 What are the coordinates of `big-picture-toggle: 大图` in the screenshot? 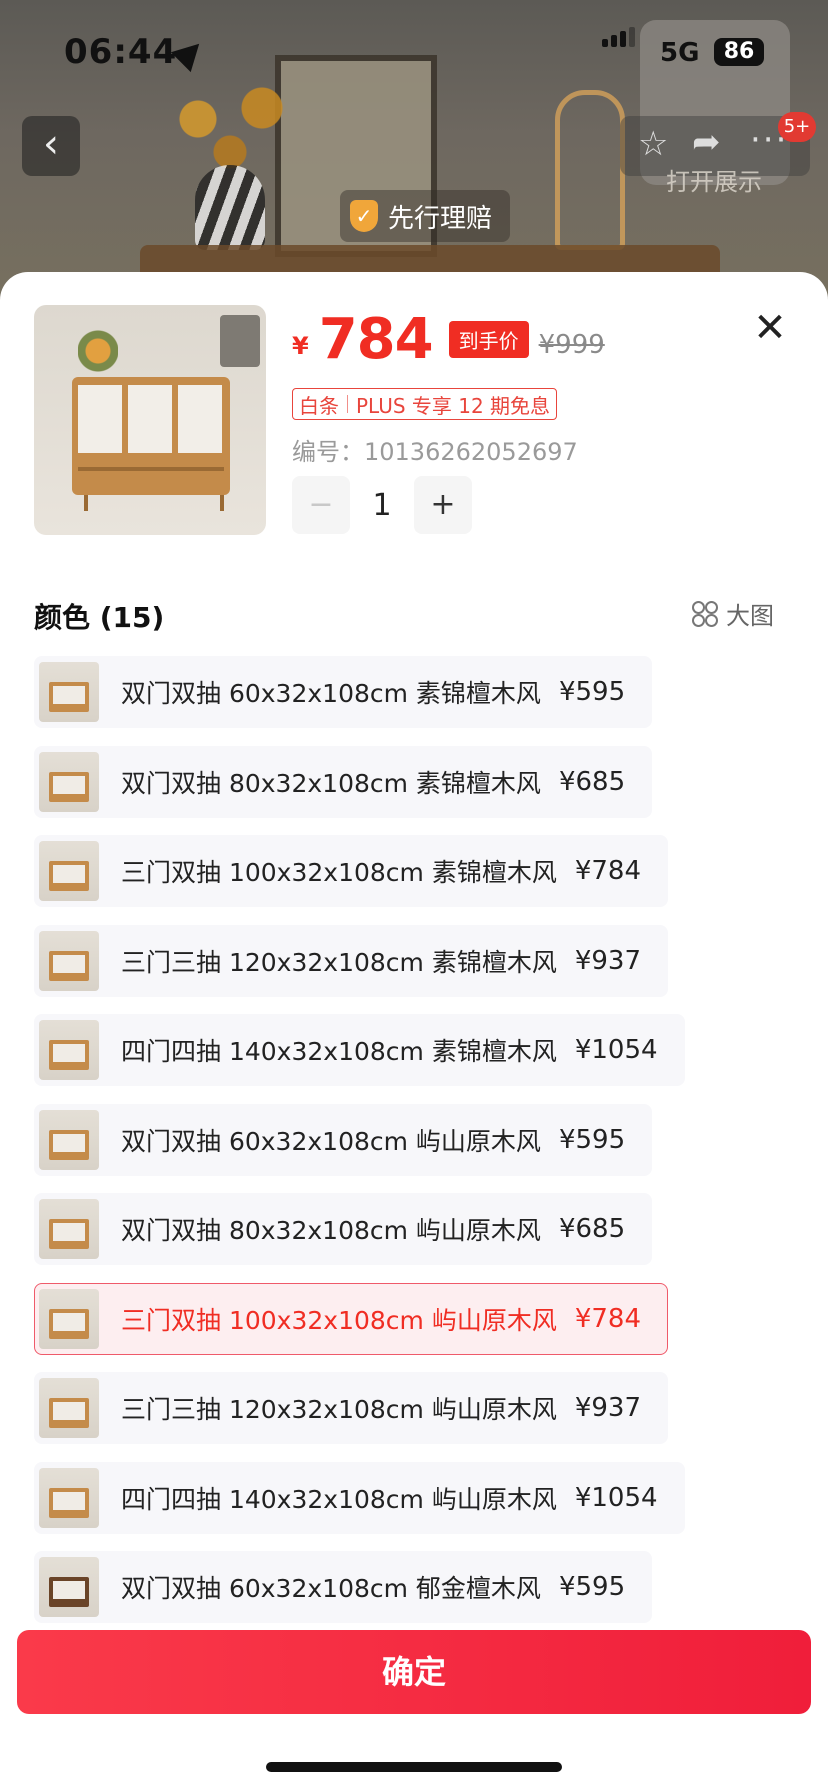 It's located at (733, 613).